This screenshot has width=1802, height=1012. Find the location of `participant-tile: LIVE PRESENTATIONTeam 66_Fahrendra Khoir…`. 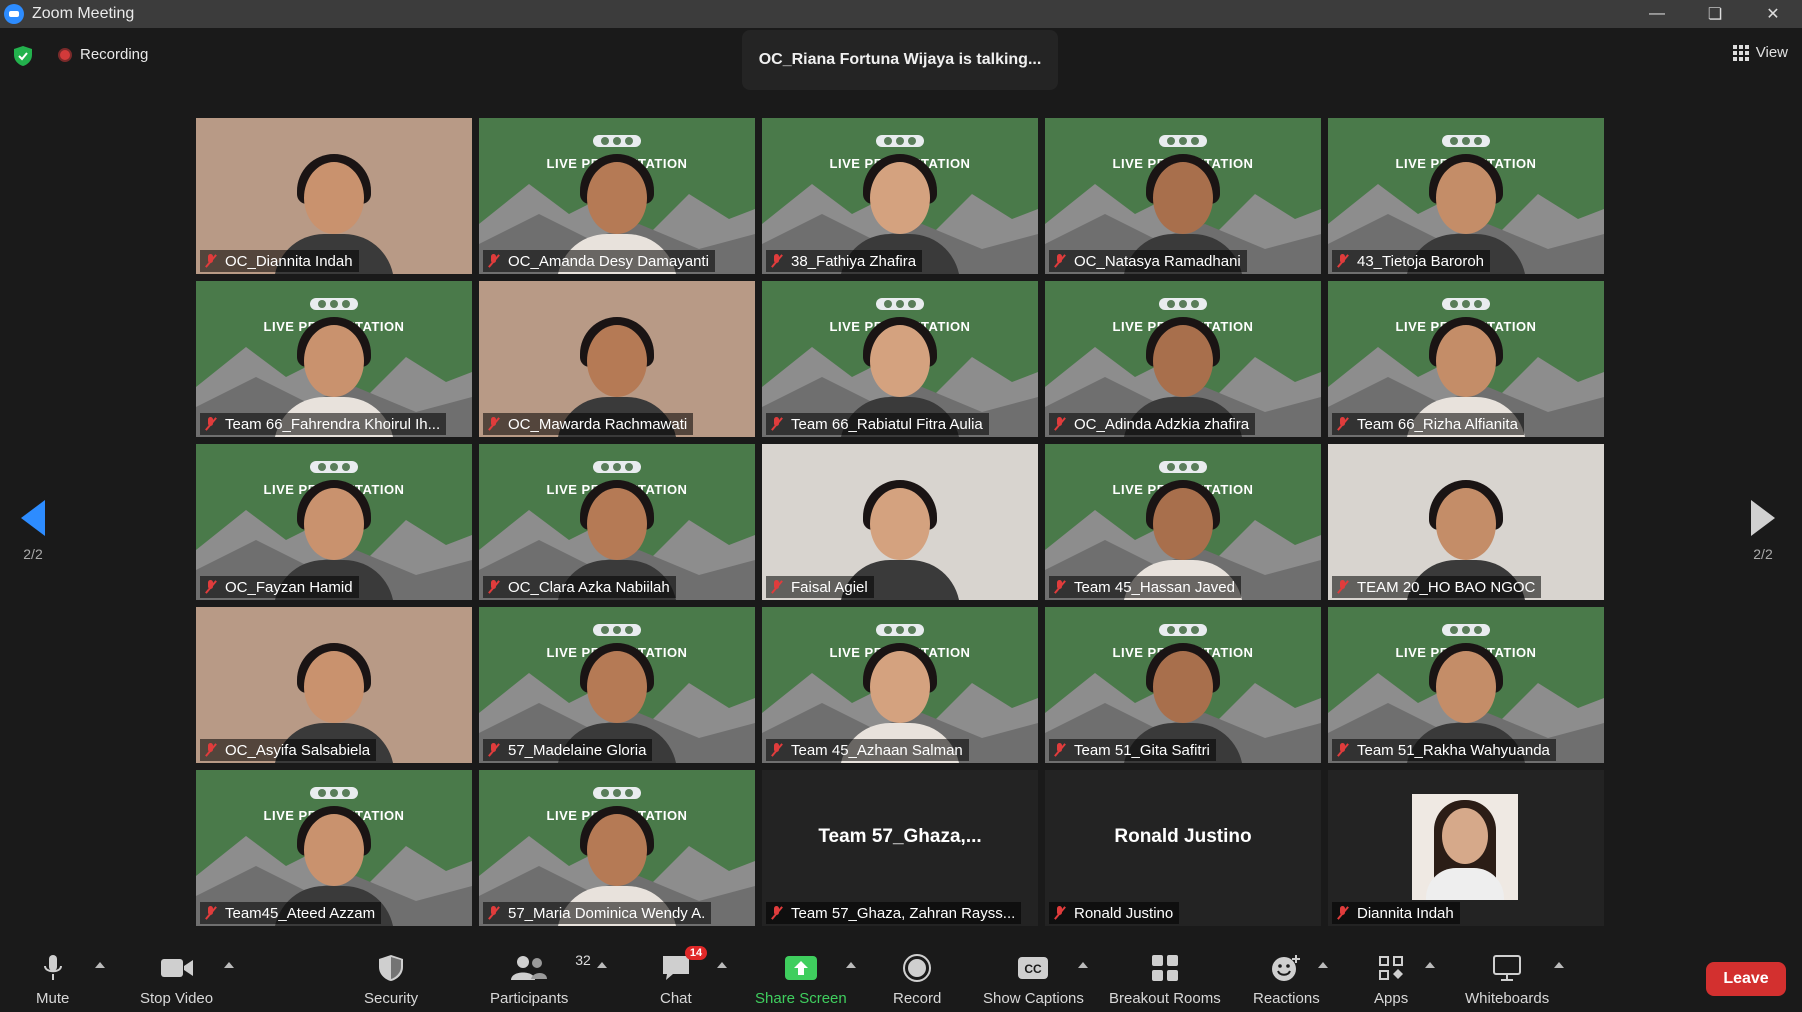

participant-tile: LIVE PRESENTATIONTeam 66_Fahrendra Khoir… is located at coordinates (334, 359).